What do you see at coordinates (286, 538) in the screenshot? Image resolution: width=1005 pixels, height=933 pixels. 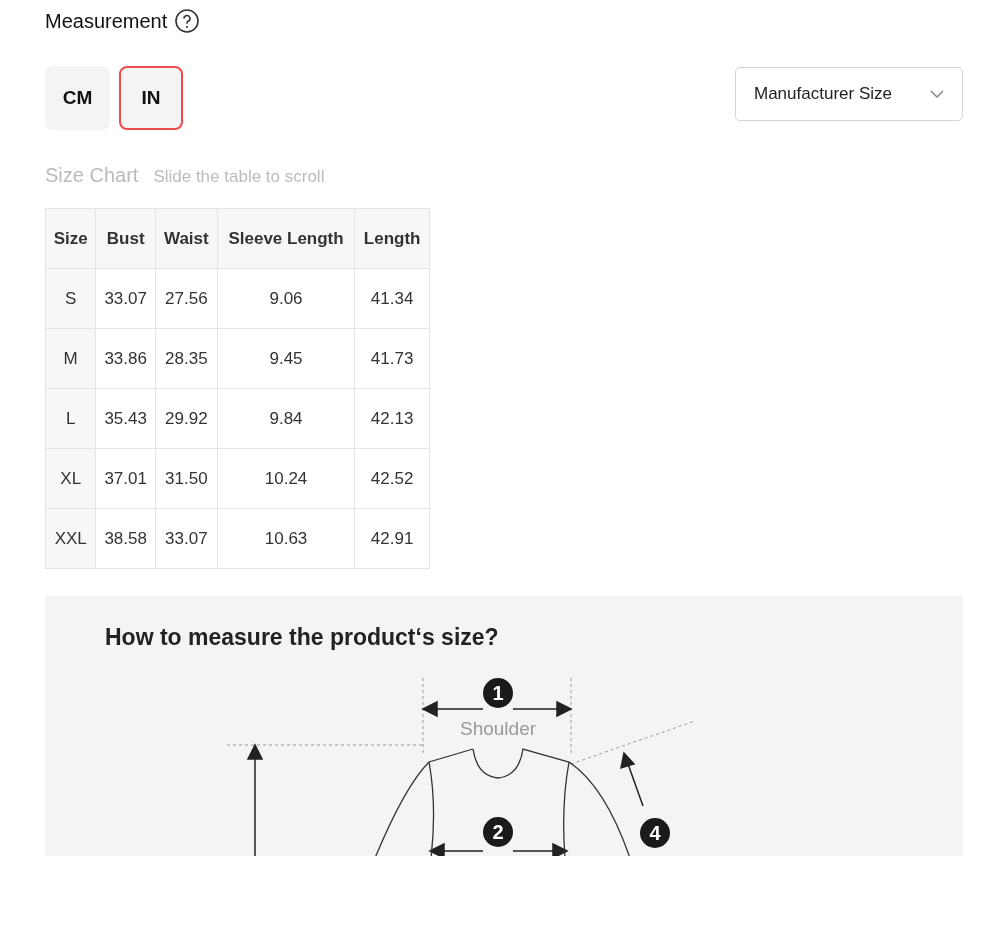 I see `table-cell: 10.63` at bounding box center [286, 538].